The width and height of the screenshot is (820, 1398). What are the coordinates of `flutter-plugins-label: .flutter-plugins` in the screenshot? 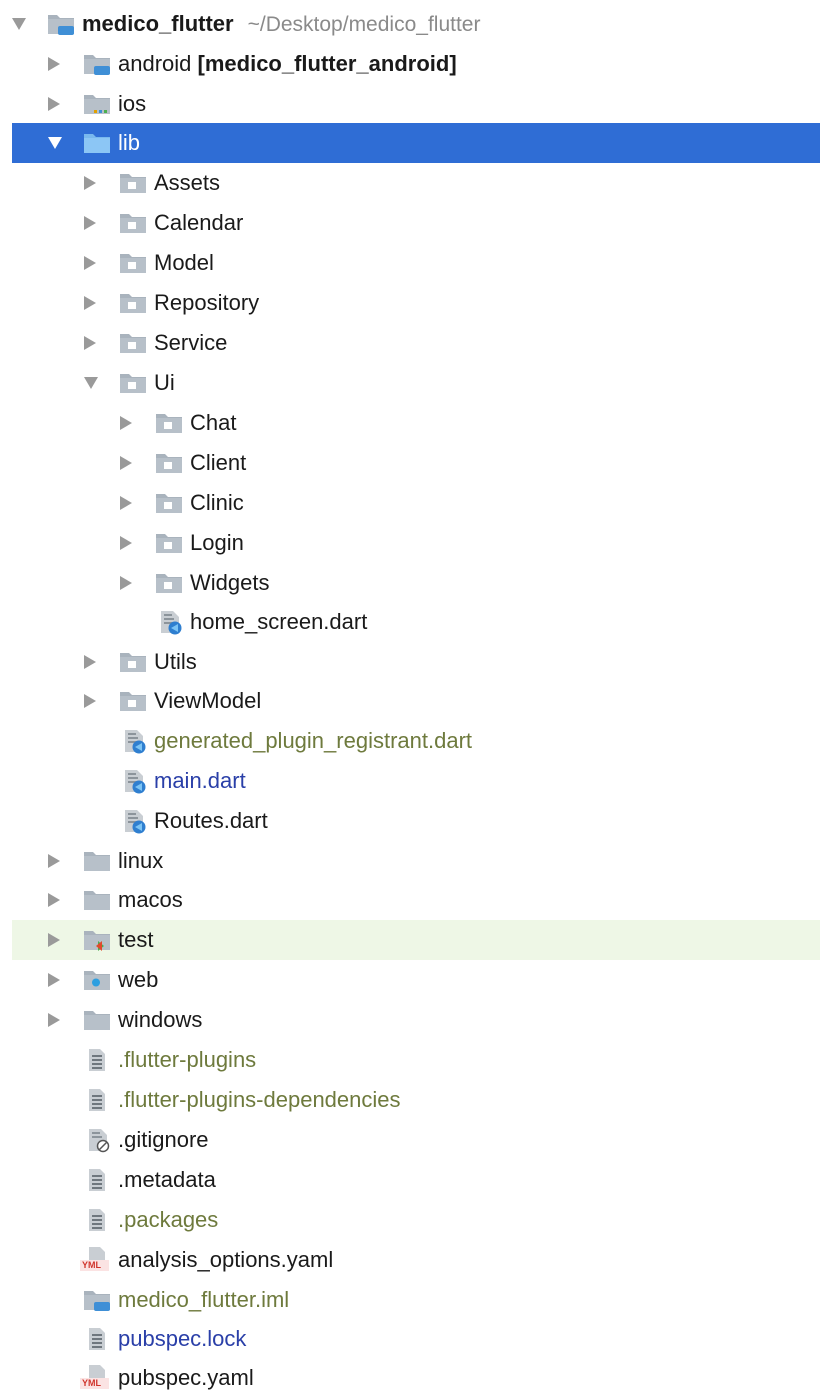 It's located at (187, 1059).